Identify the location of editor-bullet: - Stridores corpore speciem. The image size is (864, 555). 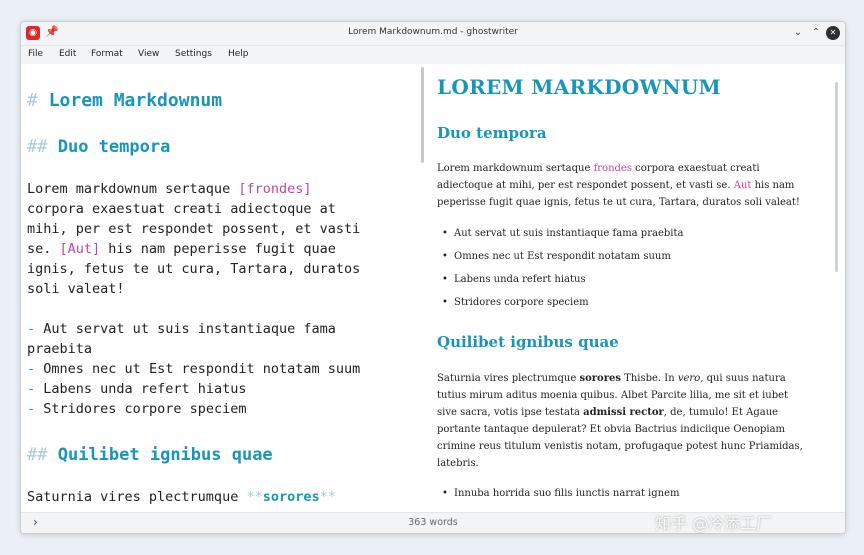
(136, 409).